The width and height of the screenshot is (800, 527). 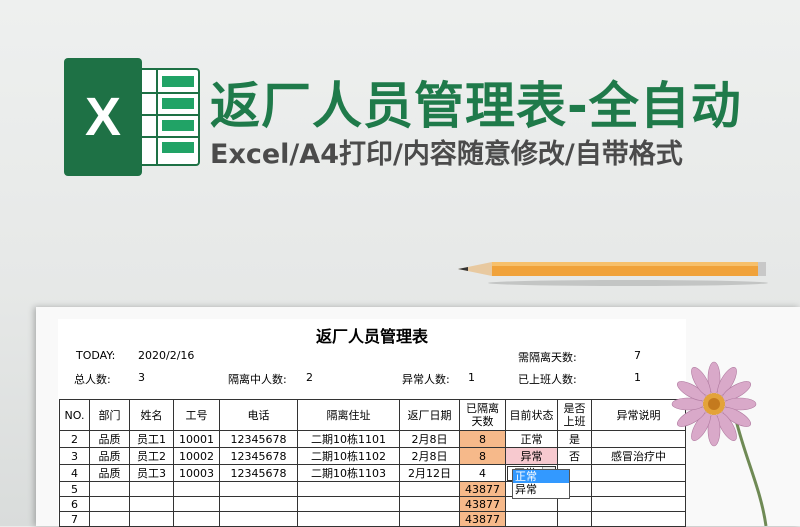 I want to click on excel-x-icon: X, so click(x=103, y=117).